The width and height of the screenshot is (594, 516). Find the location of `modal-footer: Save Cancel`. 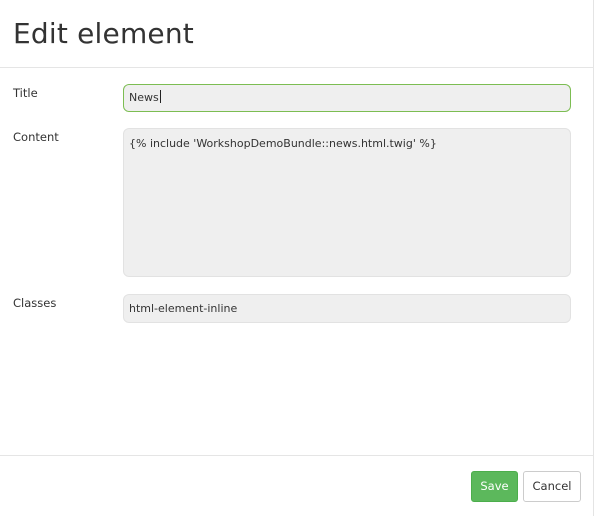

modal-footer: Save Cancel is located at coordinates (297, 485).